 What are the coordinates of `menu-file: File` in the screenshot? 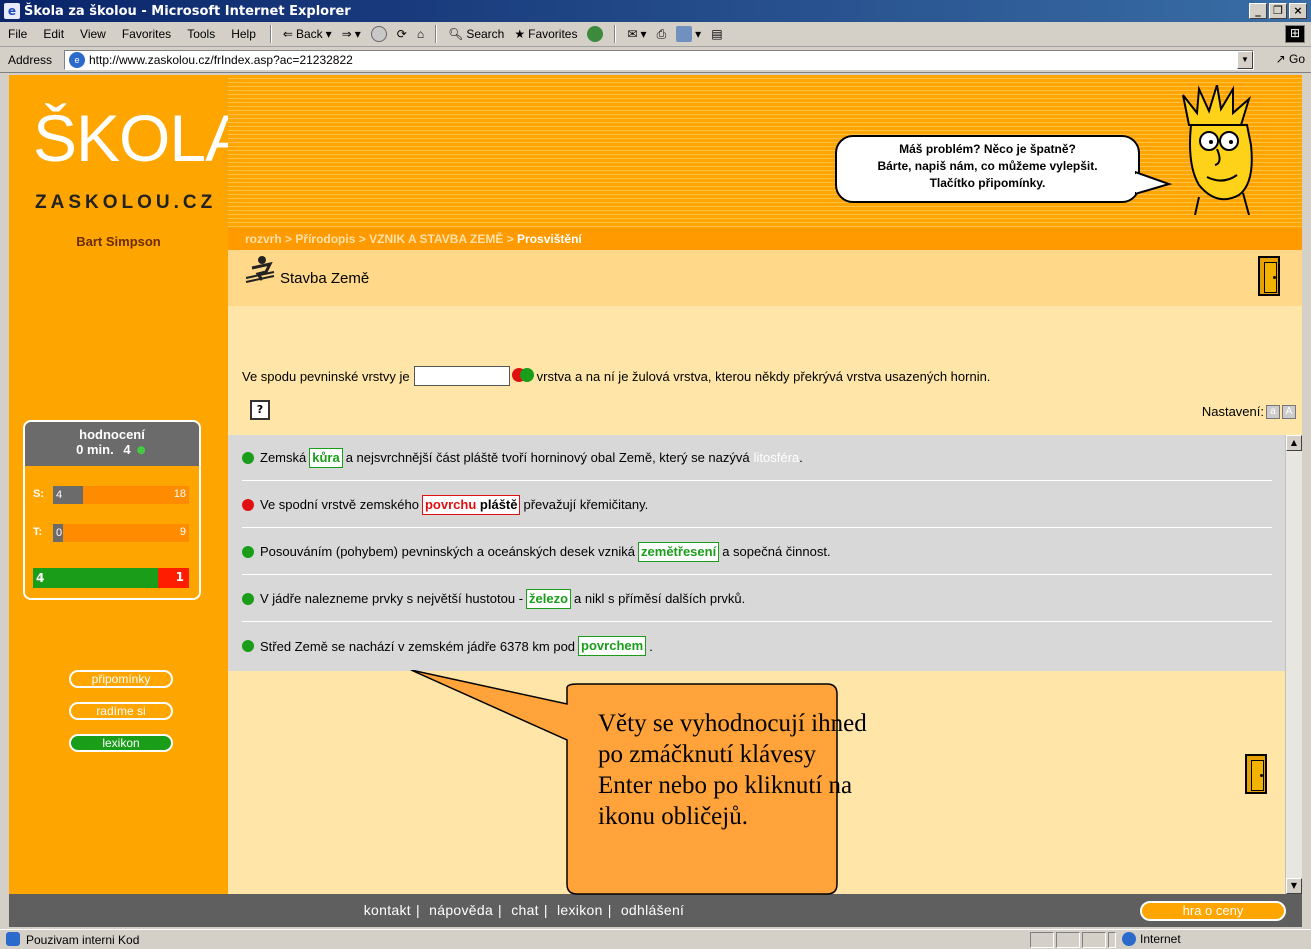 It's located at (17, 34).